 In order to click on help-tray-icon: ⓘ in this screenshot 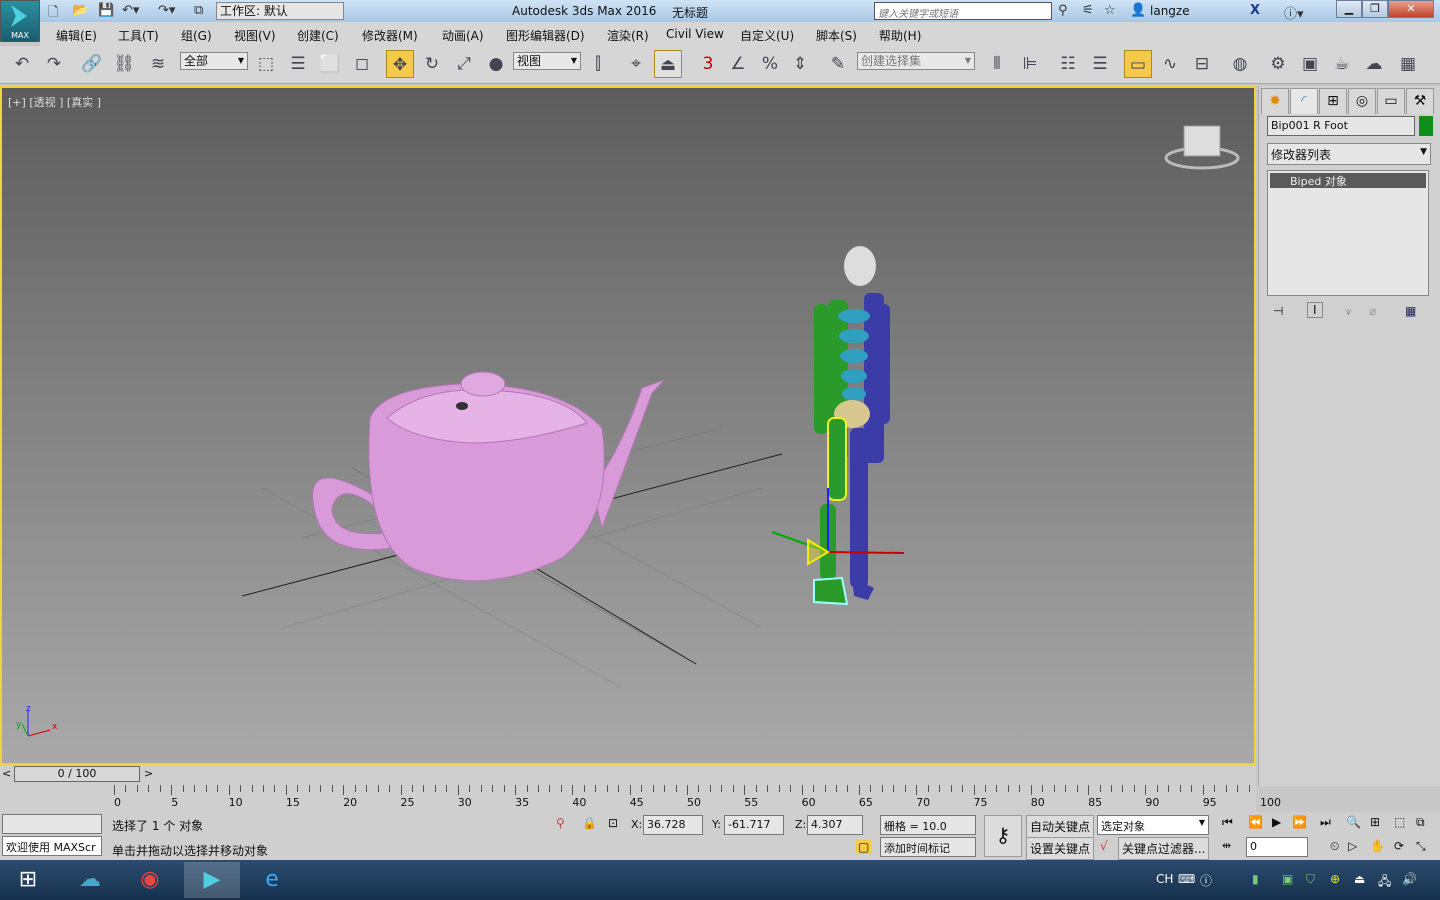, I will do `click(1206, 880)`.